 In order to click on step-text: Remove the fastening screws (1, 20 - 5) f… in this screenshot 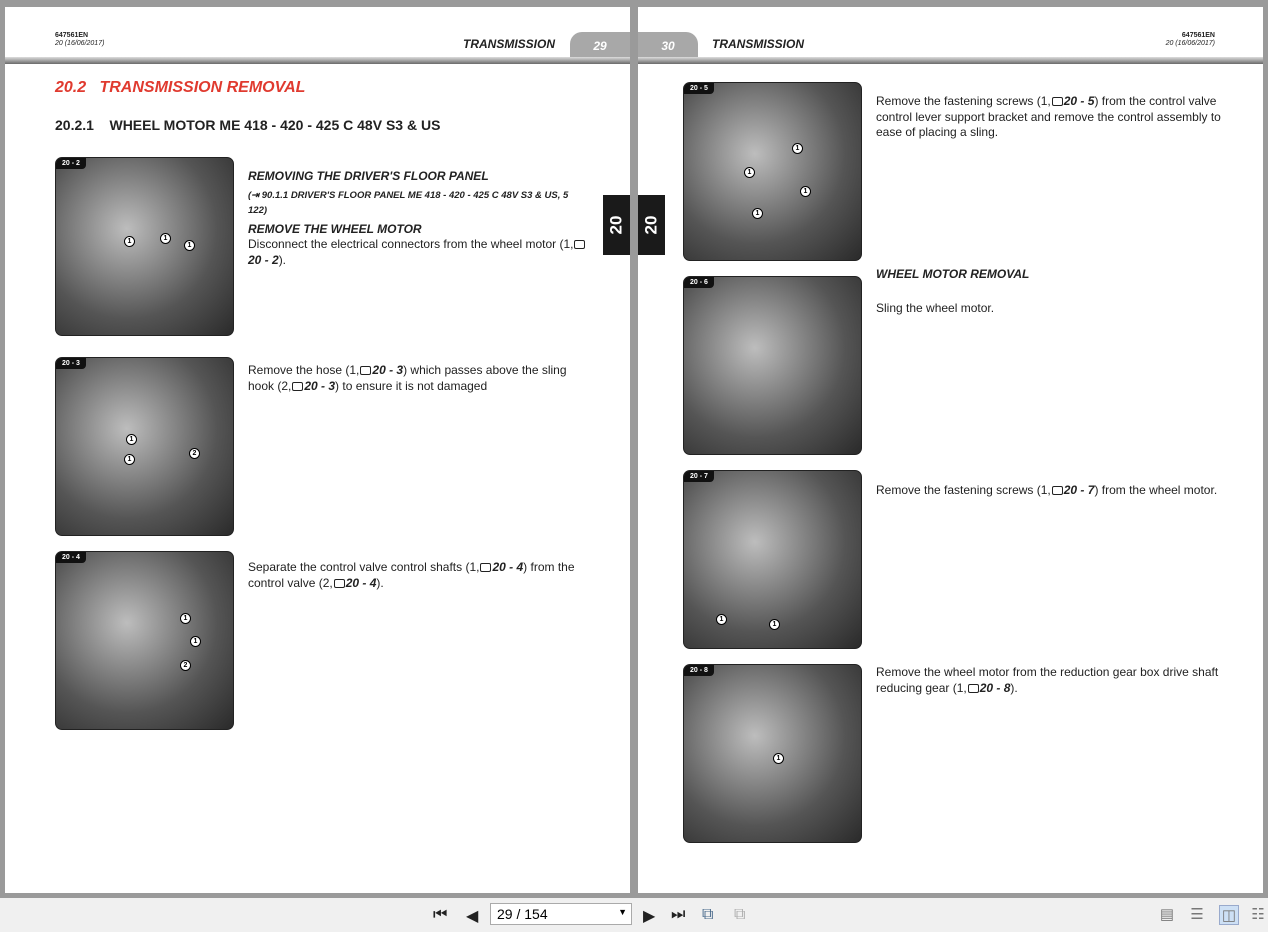, I will do `click(1048, 116)`.